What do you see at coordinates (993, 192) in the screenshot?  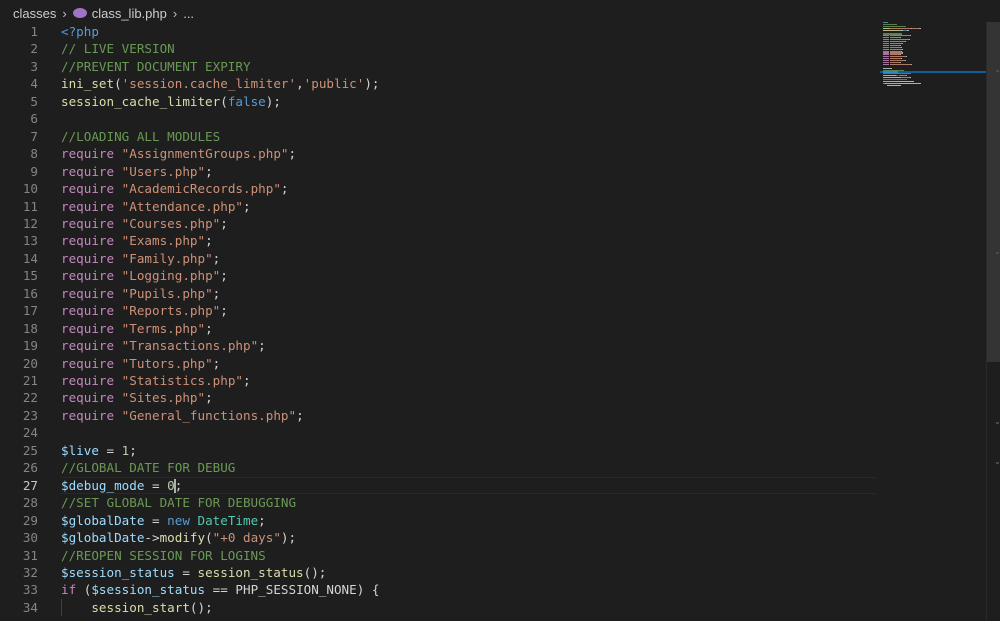 I see `scrollbar-thumb` at bounding box center [993, 192].